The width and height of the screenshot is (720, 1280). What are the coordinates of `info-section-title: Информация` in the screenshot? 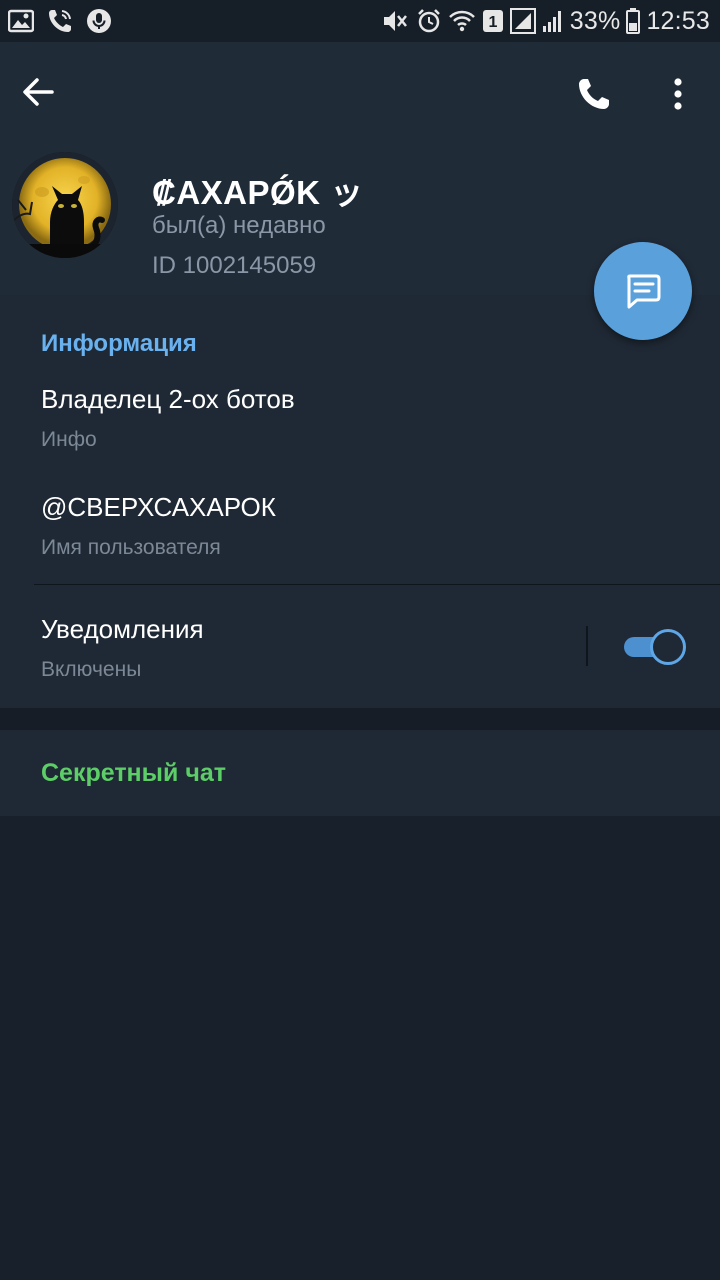 It's located at (119, 343).